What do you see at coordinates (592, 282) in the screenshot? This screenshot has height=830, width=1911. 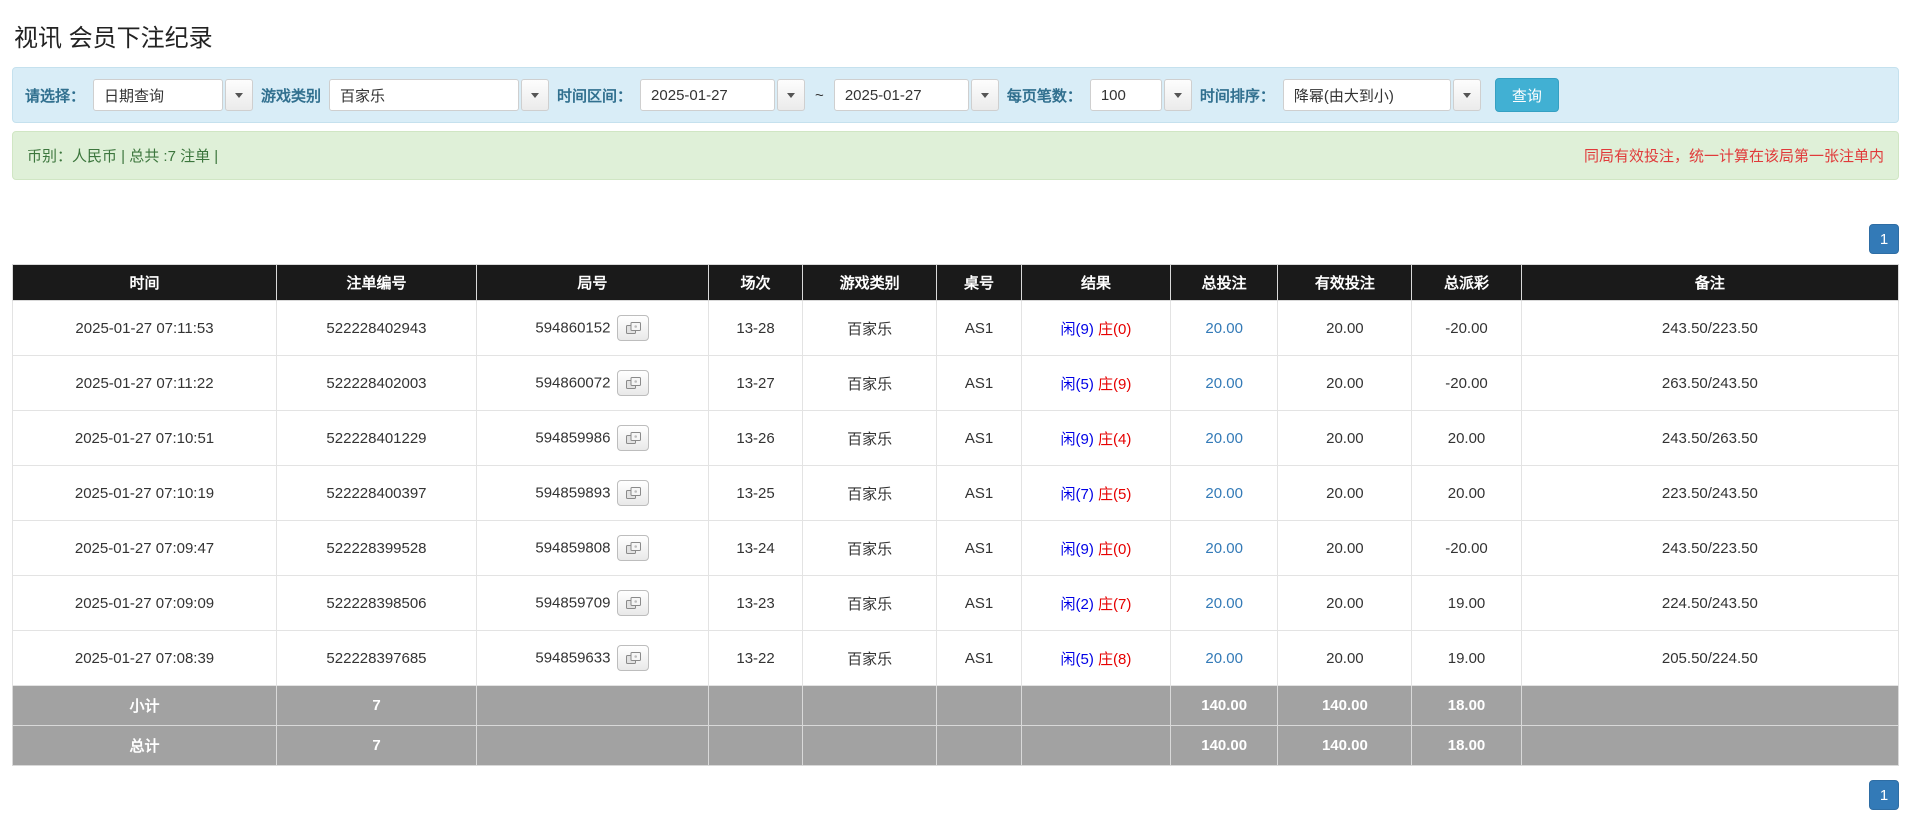 I see `header-round: 局号` at bounding box center [592, 282].